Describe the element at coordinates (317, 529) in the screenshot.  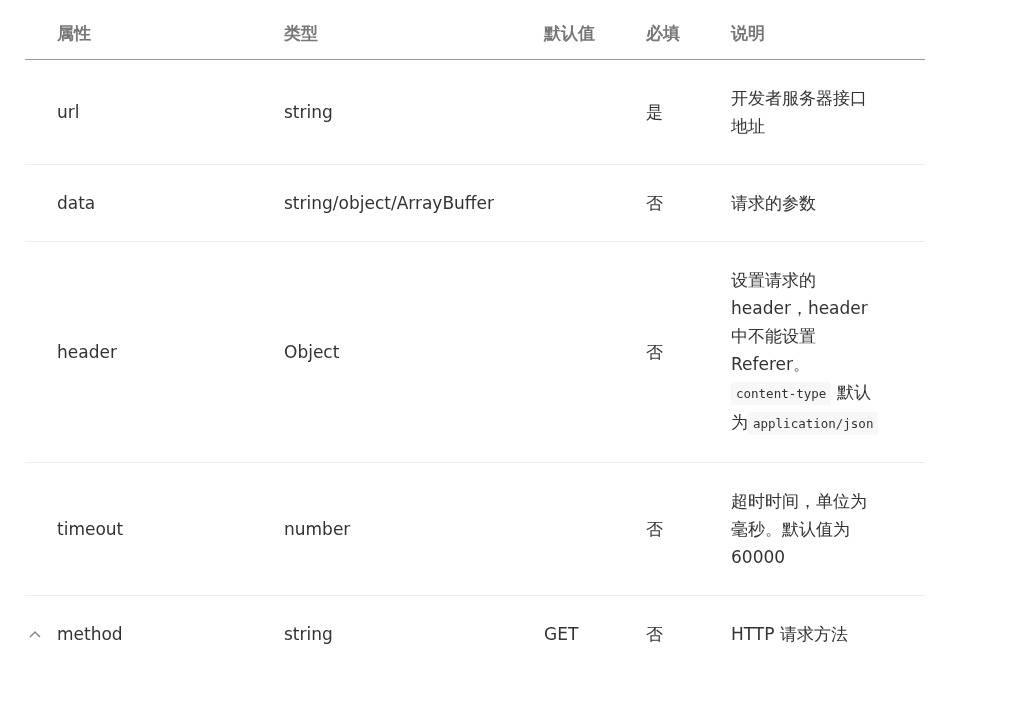
I see `table-cell: number` at that location.